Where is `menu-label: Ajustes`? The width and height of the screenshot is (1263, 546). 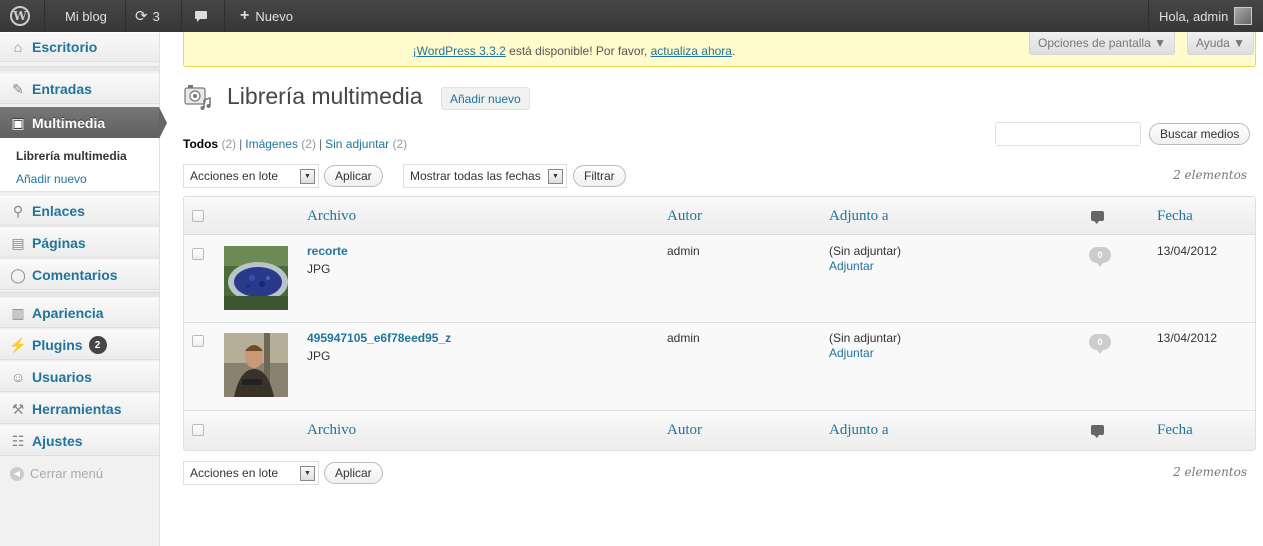 menu-label: Ajustes is located at coordinates (57, 441).